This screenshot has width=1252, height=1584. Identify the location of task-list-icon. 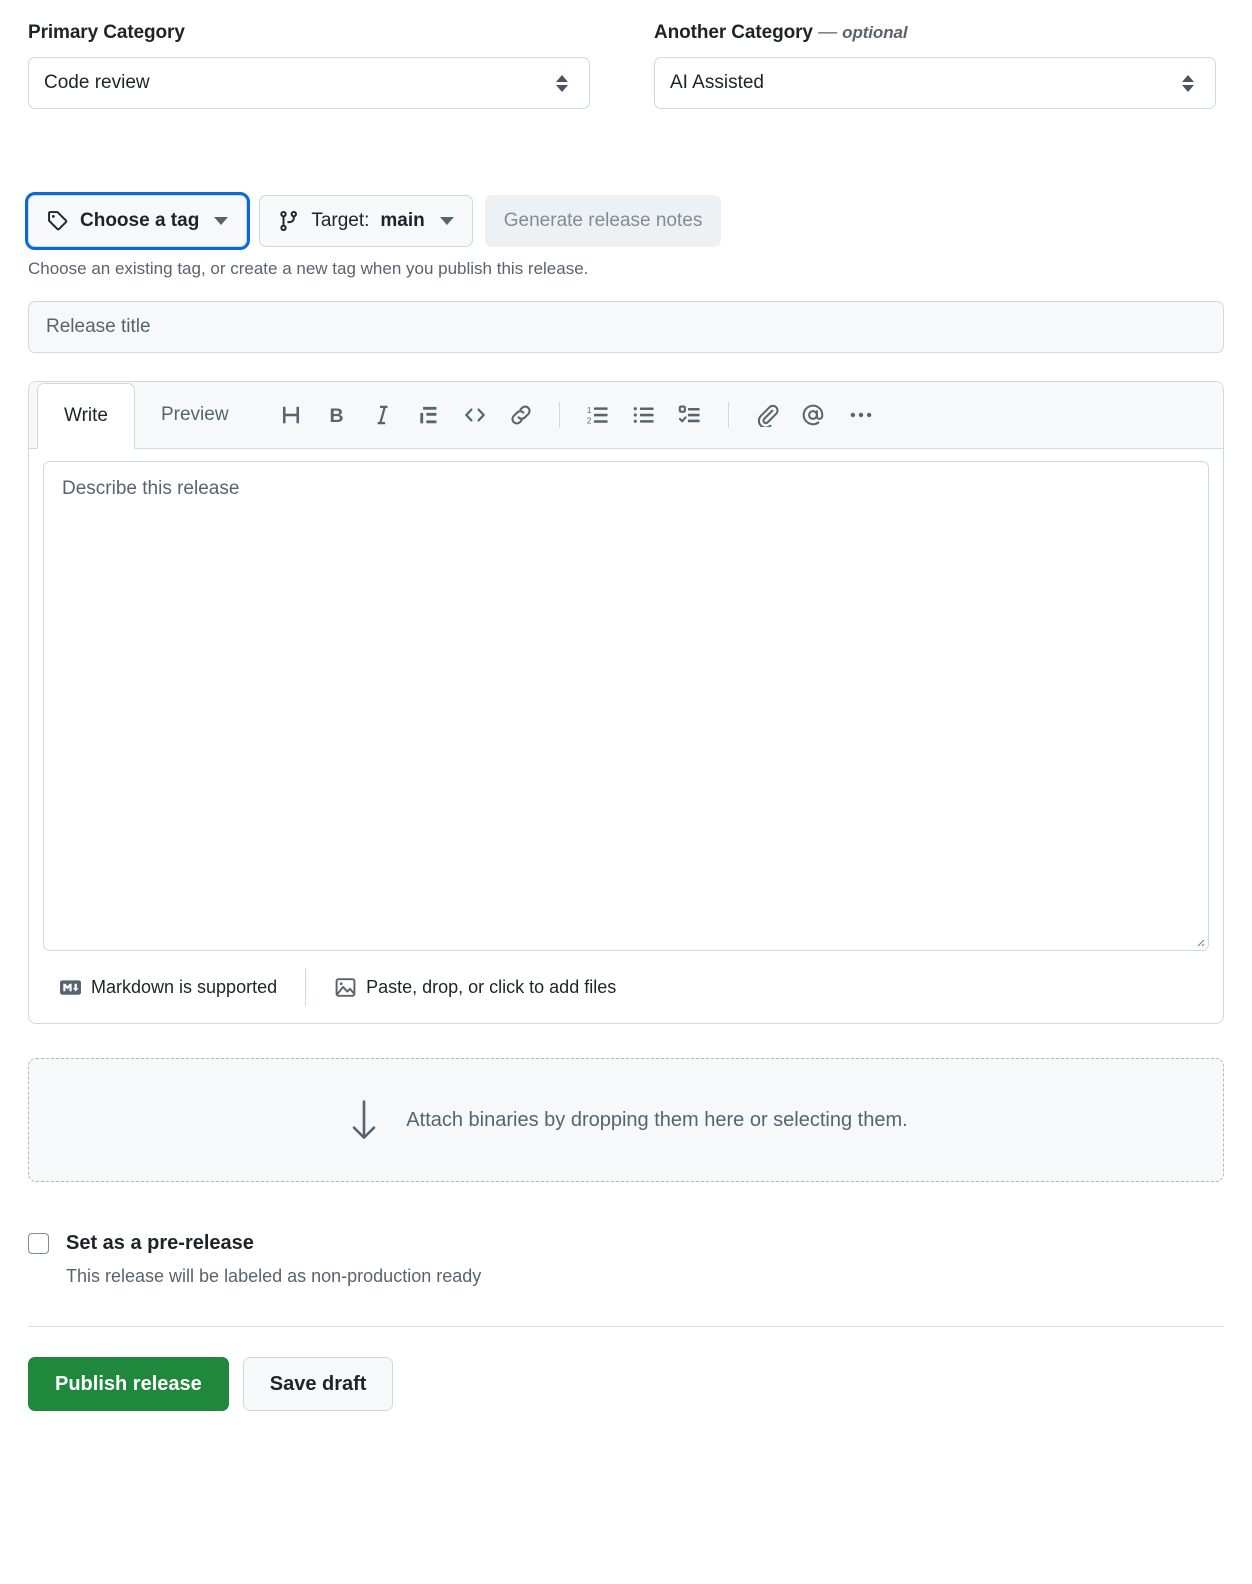
(690, 415).